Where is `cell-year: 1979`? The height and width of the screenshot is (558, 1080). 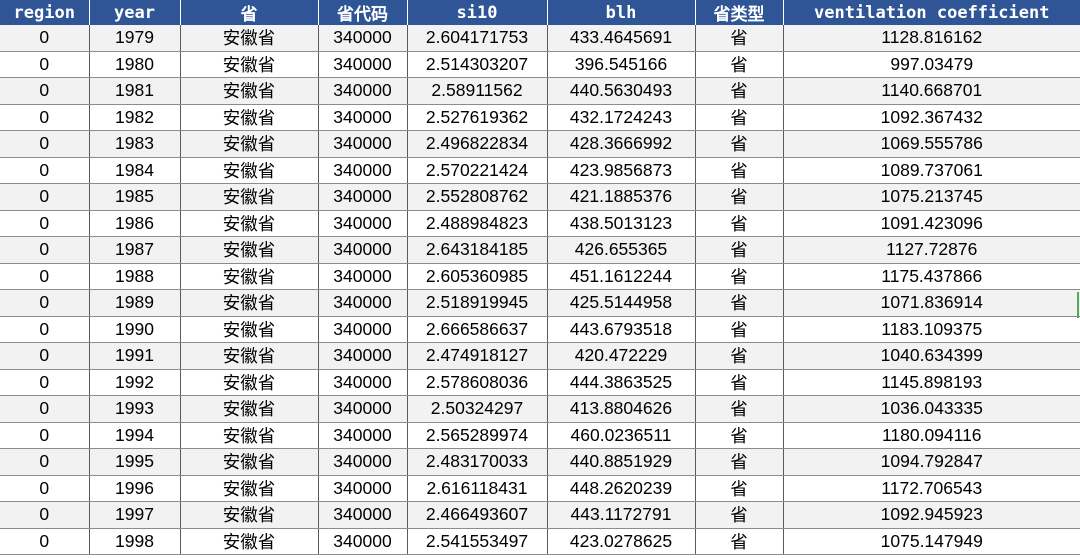 cell-year: 1979 is located at coordinates (135, 38).